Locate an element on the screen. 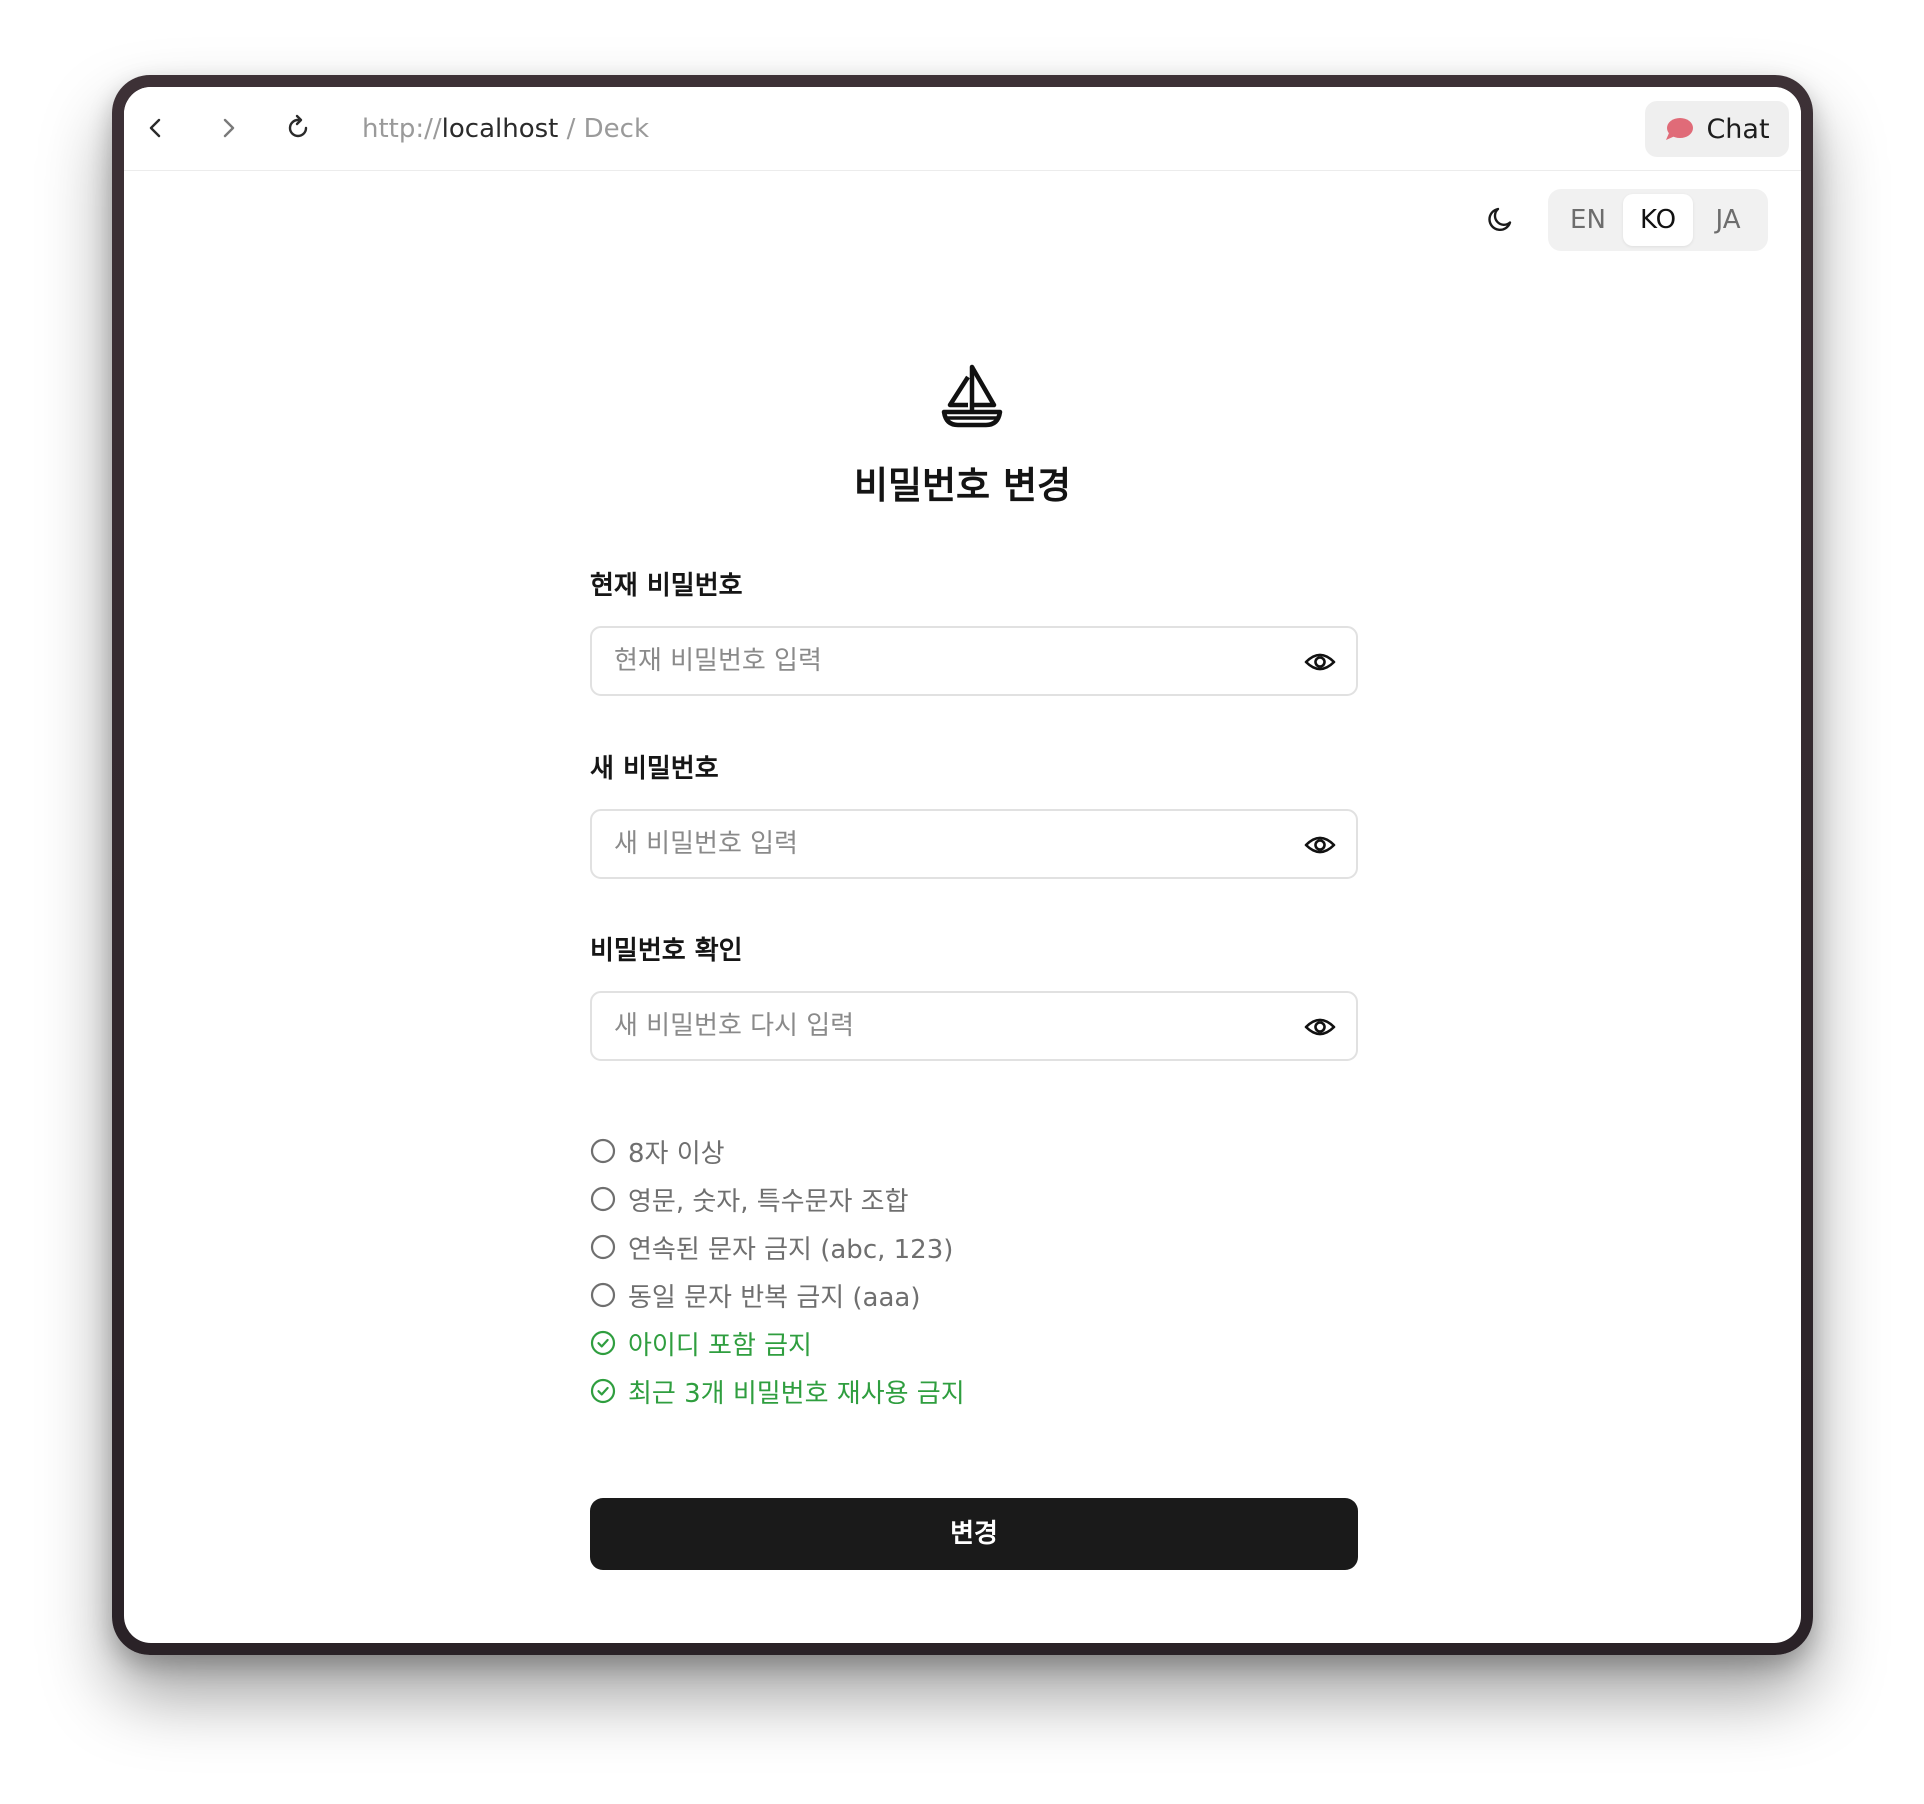  lang-ko-button: KO is located at coordinates (1658, 220).